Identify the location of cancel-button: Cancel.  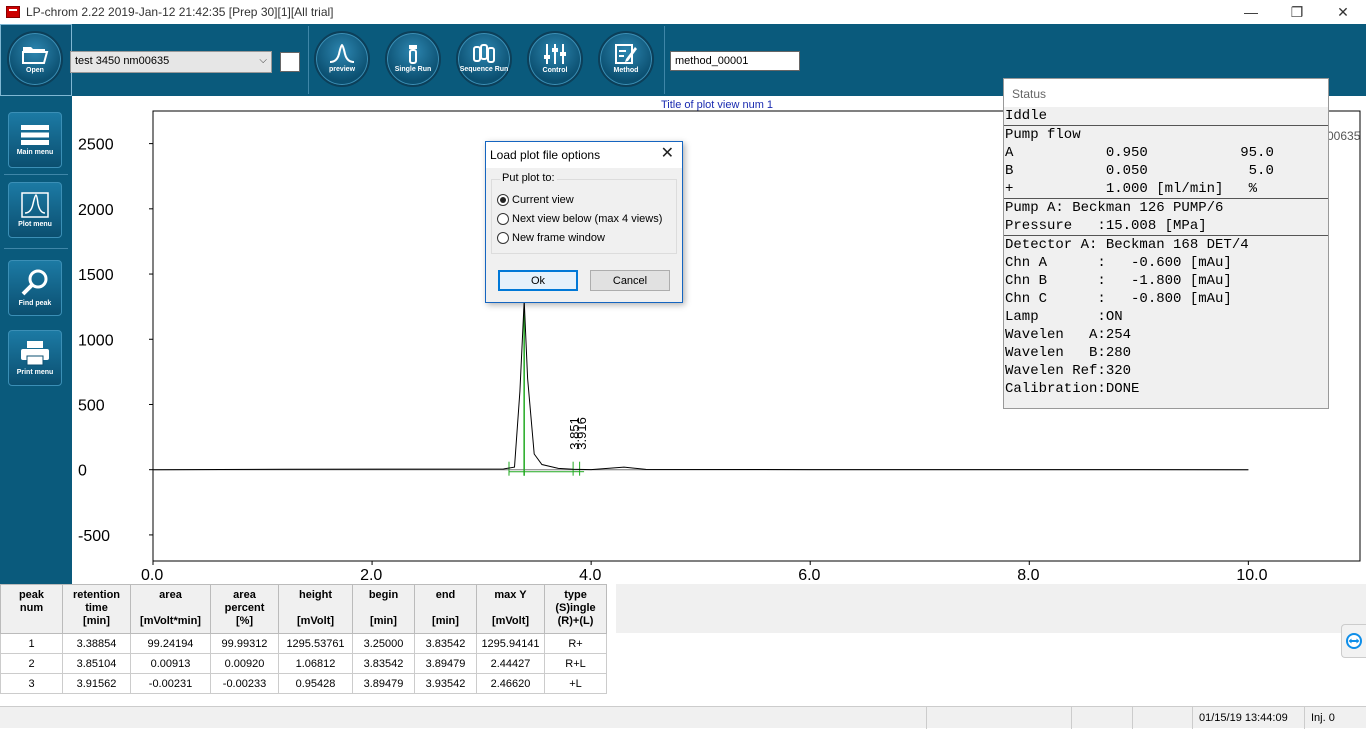
(630, 280).